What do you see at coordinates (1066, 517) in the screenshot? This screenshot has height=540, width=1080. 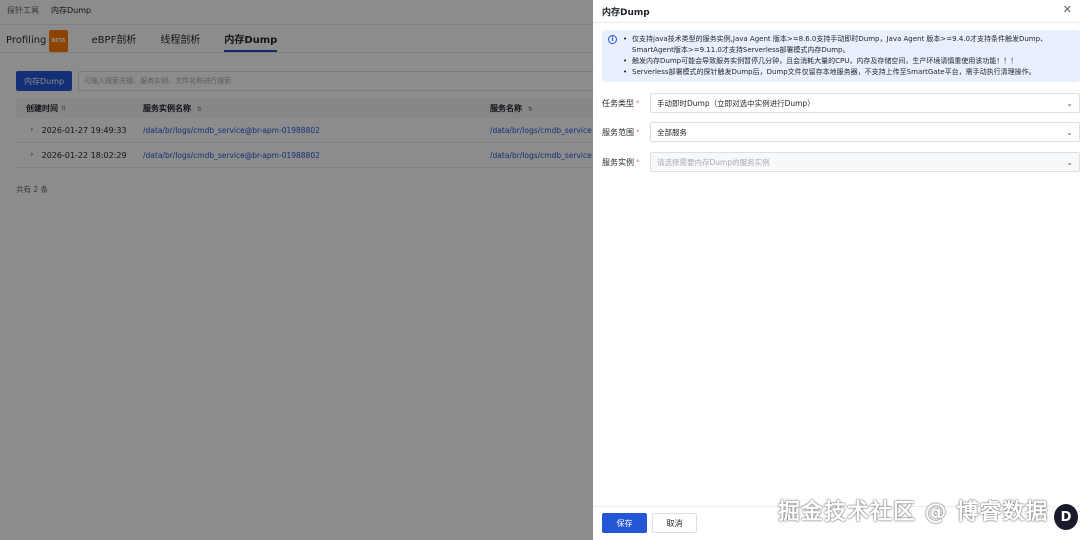 I see `watermark-logo-icon: D` at bounding box center [1066, 517].